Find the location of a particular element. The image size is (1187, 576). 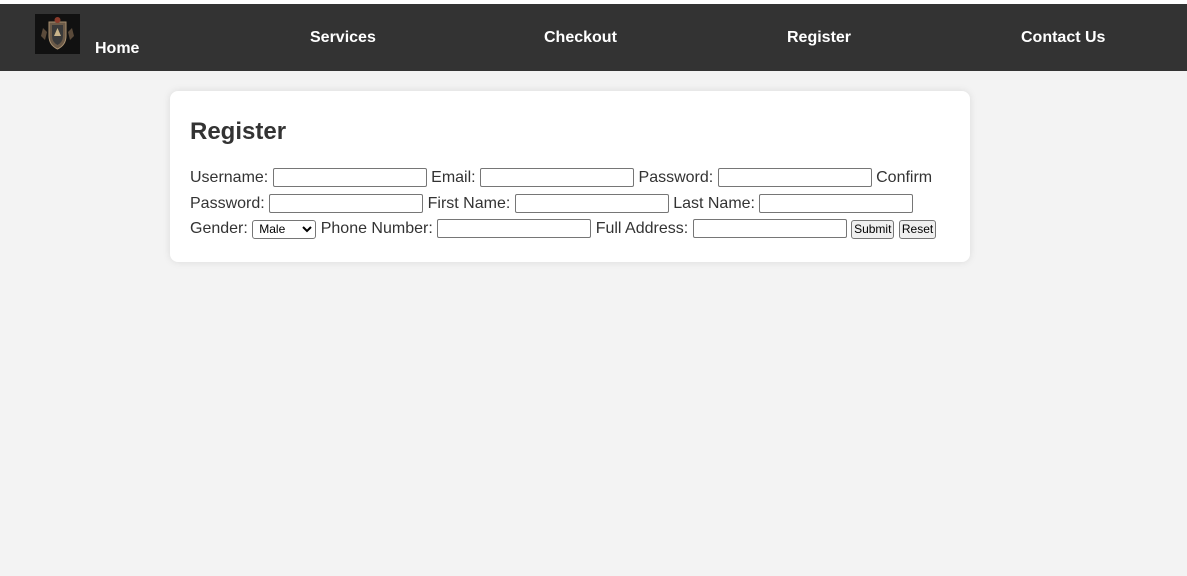

confirm-password-input is located at coordinates (346, 203).